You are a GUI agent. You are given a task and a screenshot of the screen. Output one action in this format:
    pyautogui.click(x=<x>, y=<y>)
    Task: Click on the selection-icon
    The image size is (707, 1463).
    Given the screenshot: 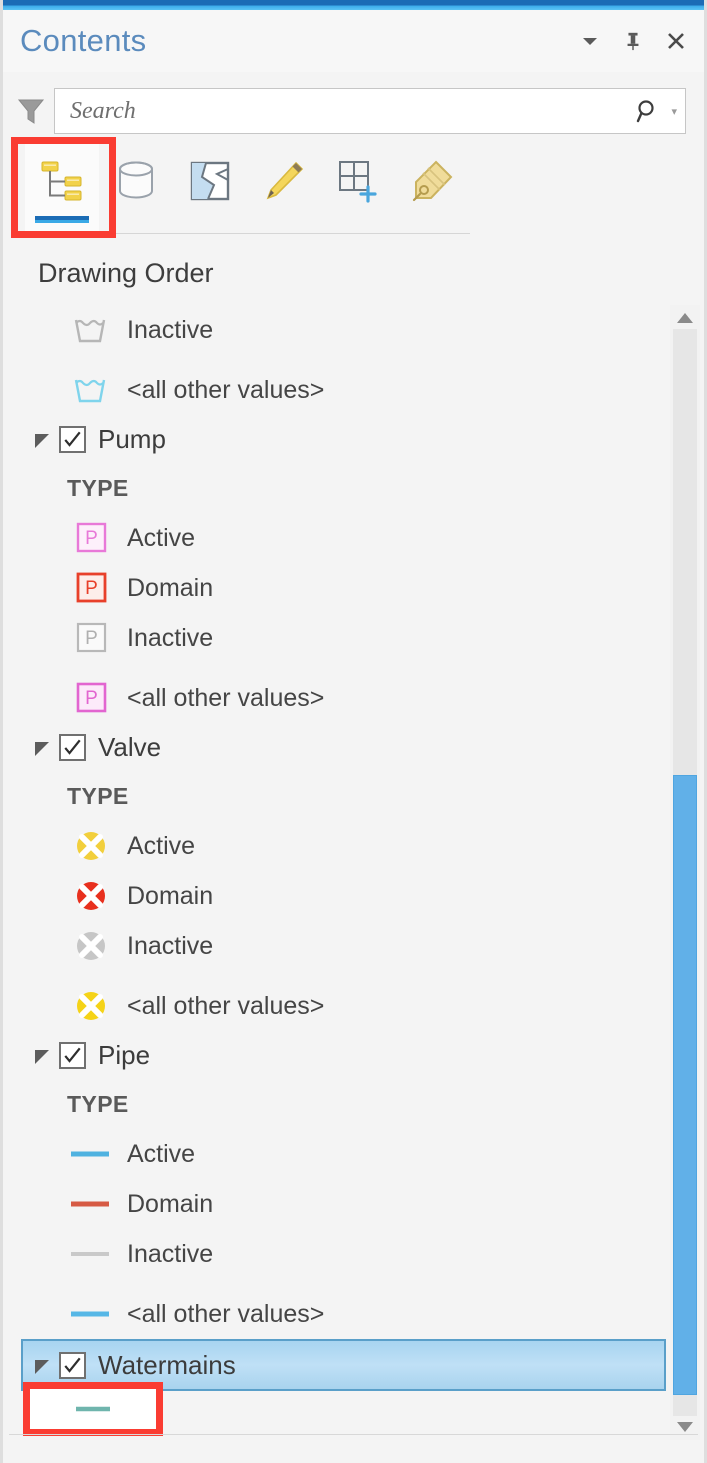 What is the action you would take?
    pyautogui.click(x=210, y=181)
    